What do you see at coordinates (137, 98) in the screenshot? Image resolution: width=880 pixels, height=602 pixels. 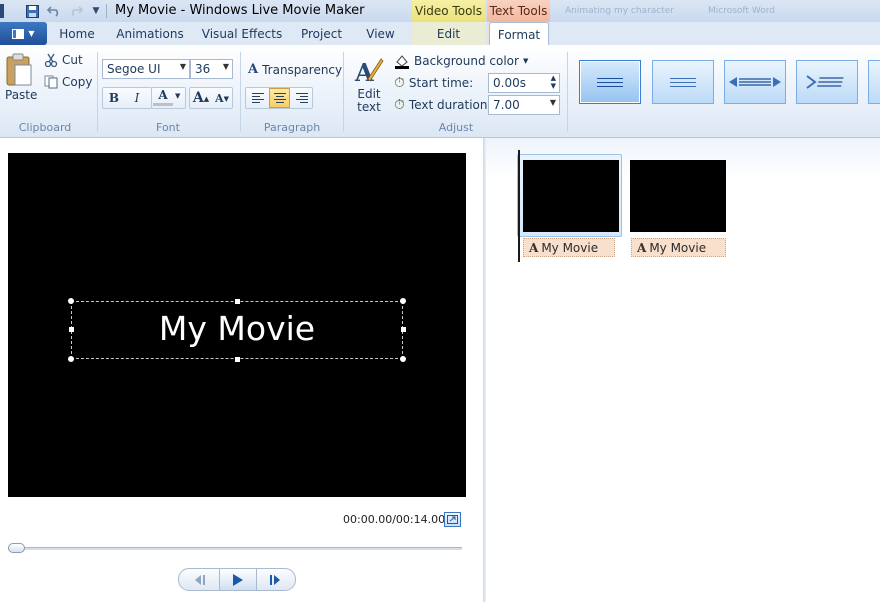 I see `italic-button: I` at bounding box center [137, 98].